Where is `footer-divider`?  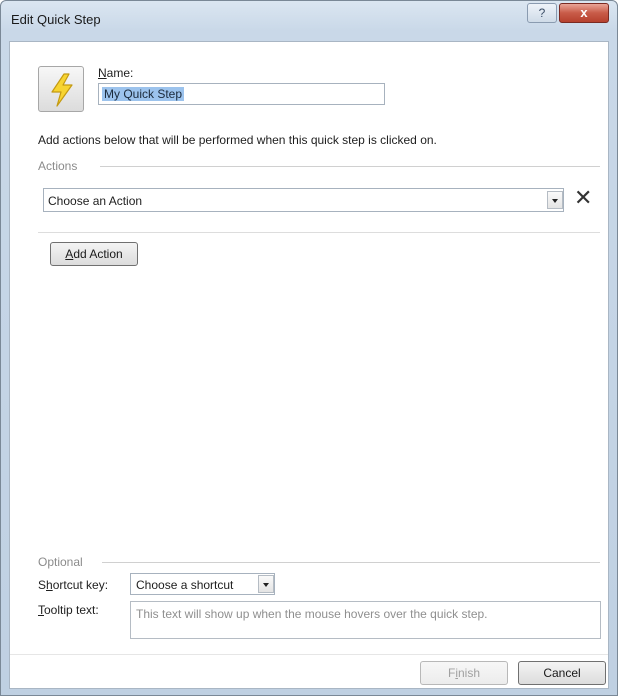 footer-divider is located at coordinates (309, 654).